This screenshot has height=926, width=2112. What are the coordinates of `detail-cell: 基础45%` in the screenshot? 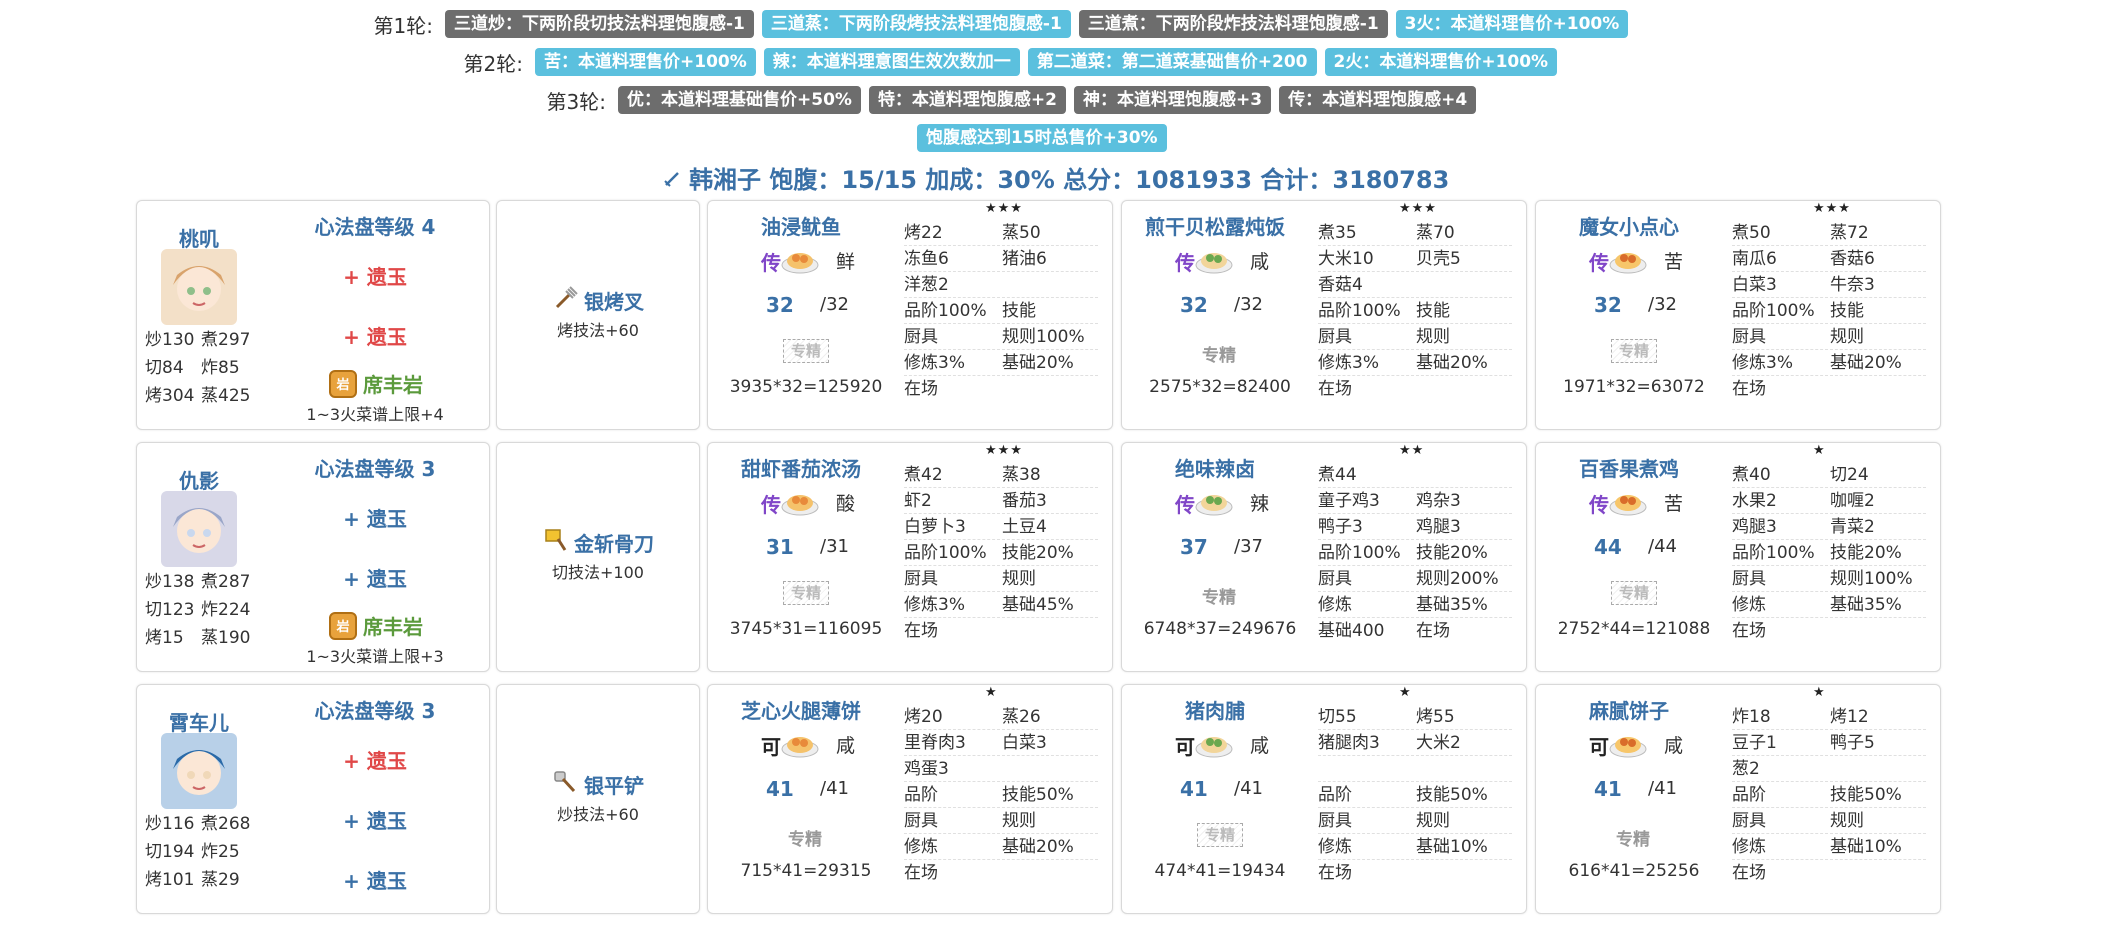 It's located at (1050, 605).